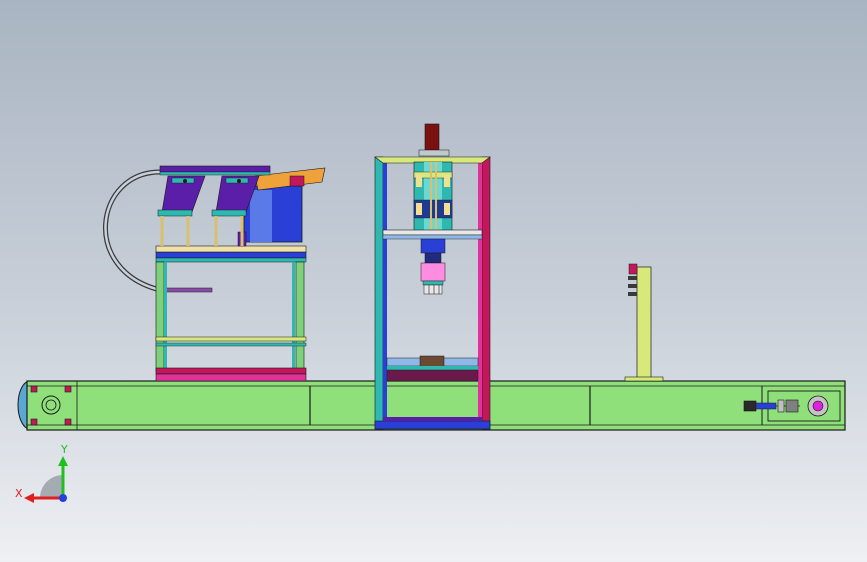 This screenshot has width=867, height=562. I want to click on x-axis-label: X, so click(19, 493).